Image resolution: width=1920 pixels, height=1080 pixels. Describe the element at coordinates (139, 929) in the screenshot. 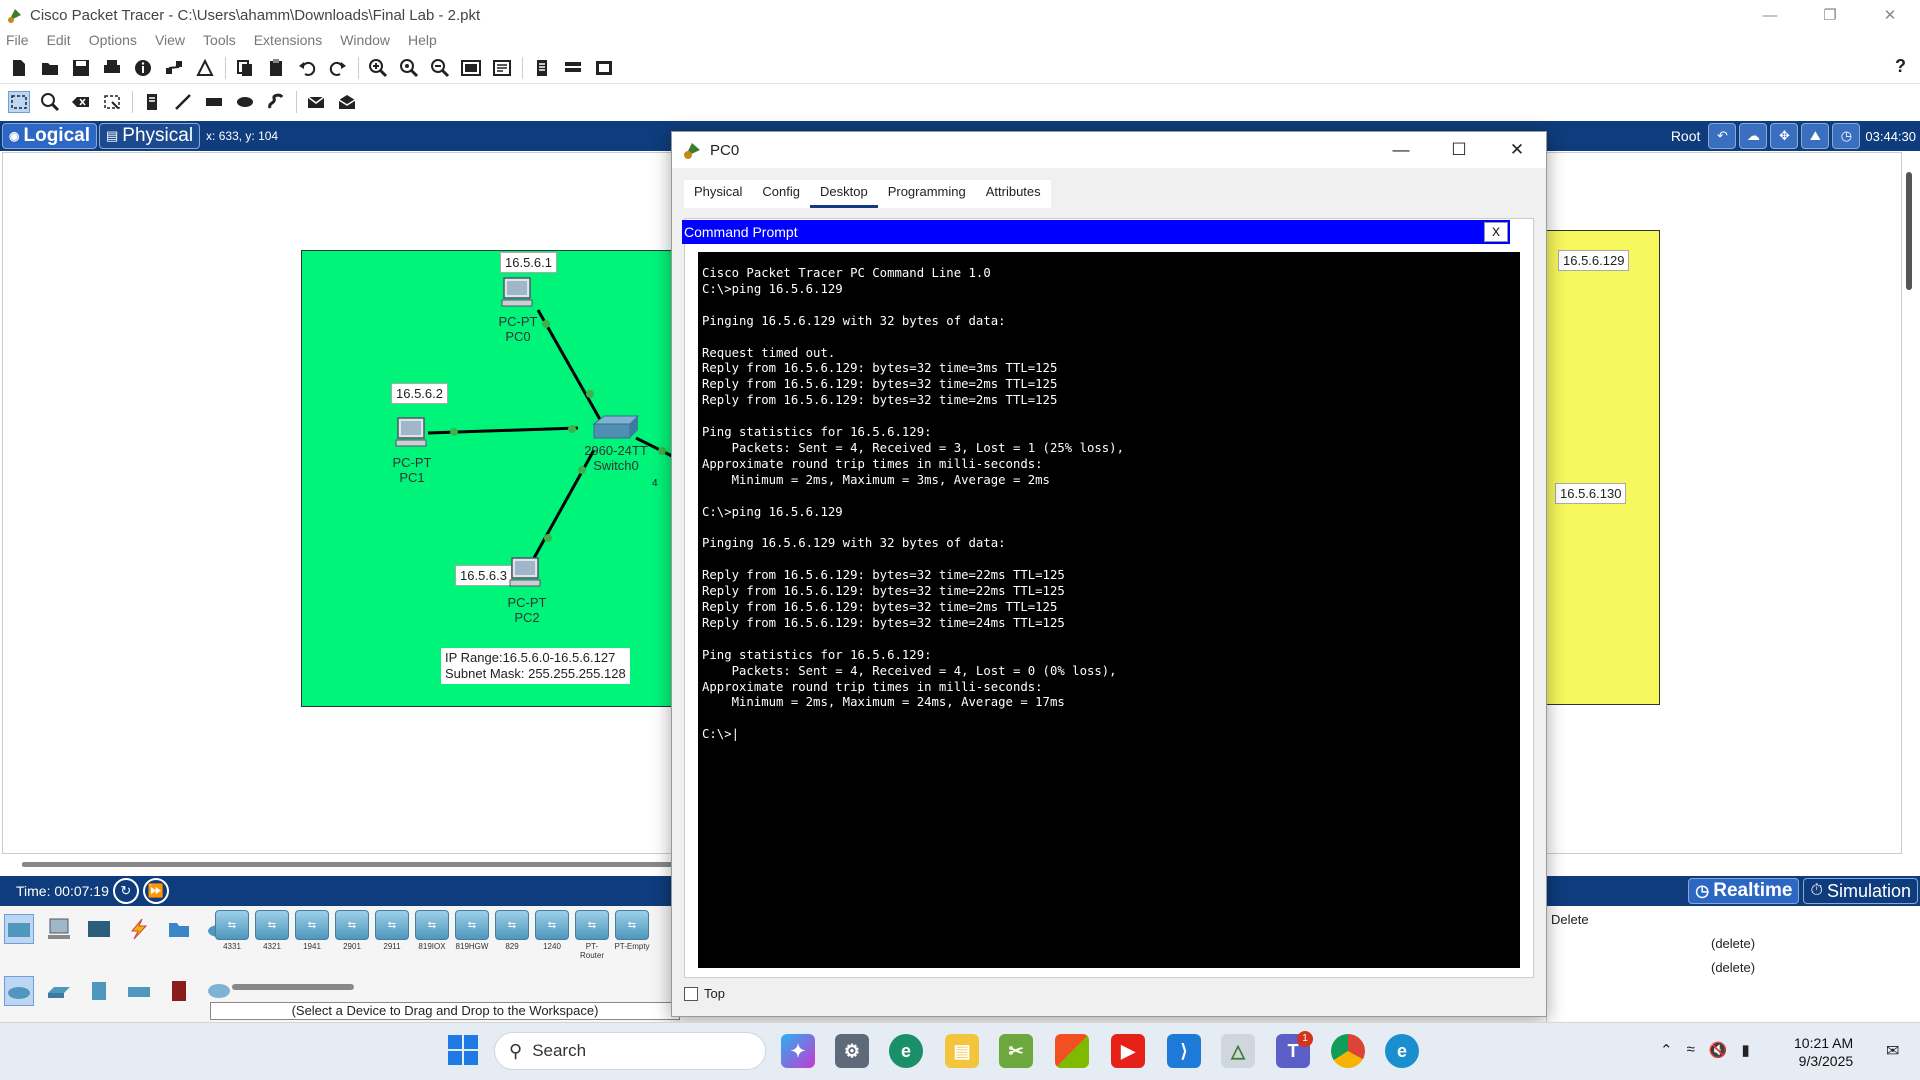

I see `connections-icon` at that location.